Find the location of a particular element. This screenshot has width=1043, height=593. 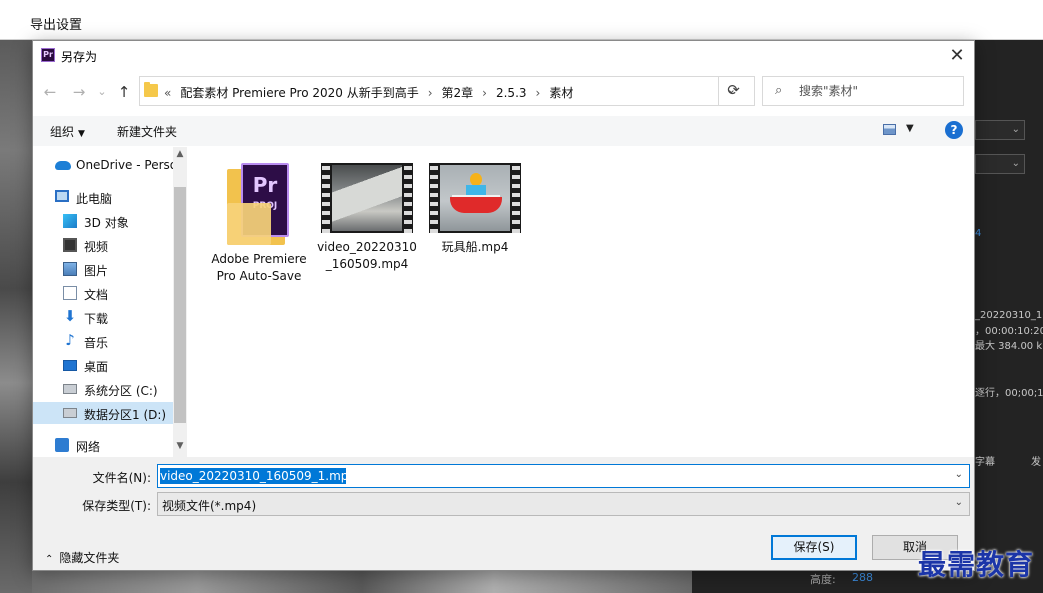

recent-locations-chevron-icon: ⌄ is located at coordinates (102, 92).